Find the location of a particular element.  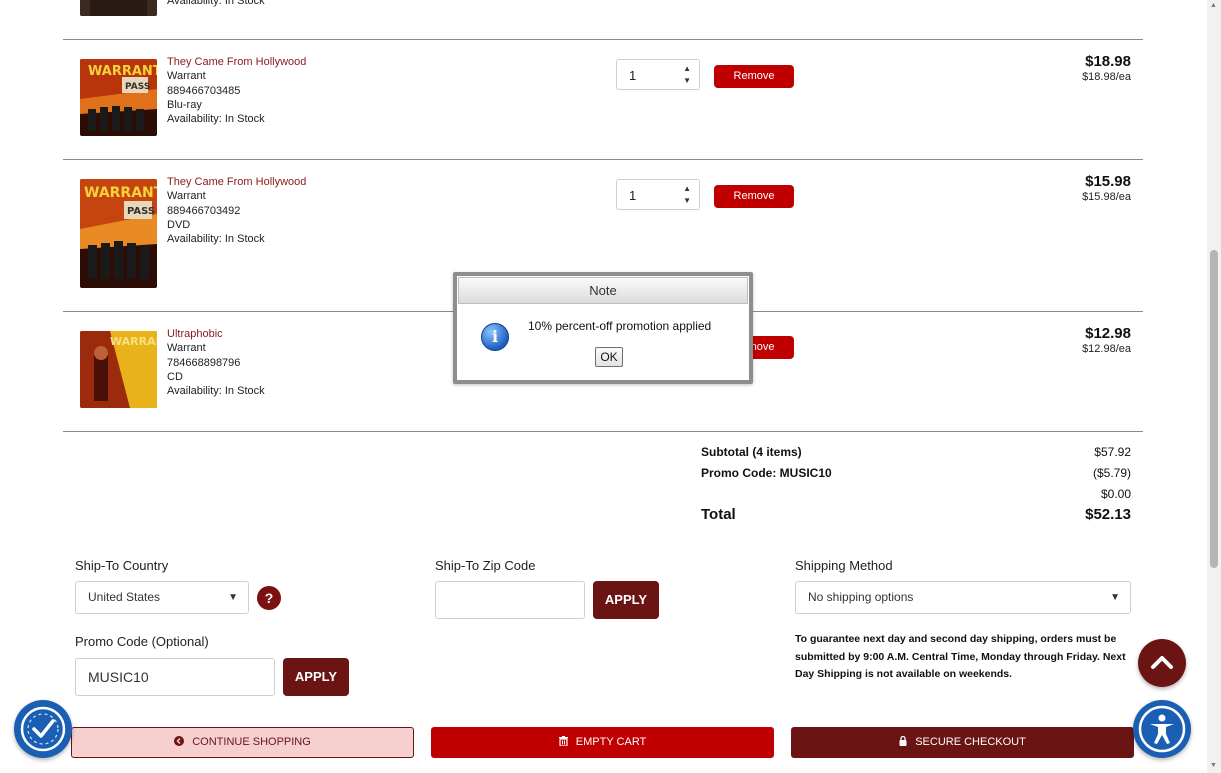

vertical-scrollbar: ▲ ▼ is located at coordinates (1214, 386).